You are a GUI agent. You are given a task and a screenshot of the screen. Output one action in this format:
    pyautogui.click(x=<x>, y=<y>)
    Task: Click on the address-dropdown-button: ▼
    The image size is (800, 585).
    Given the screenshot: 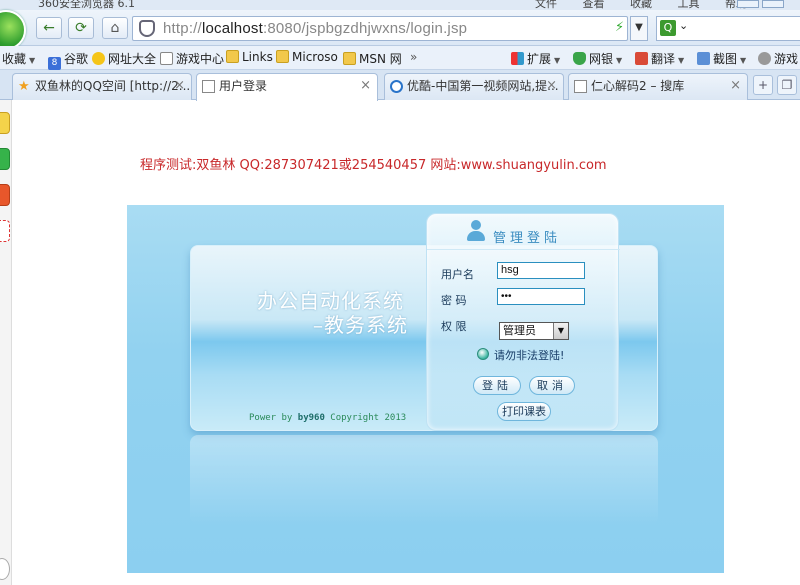 What is the action you would take?
    pyautogui.click(x=639, y=28)
    